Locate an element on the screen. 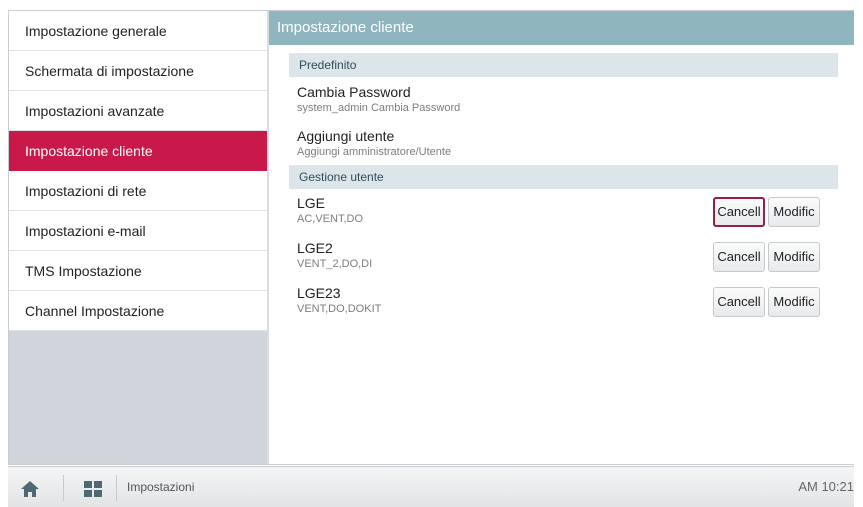 This screenshot has width=863, height=507. user-row: LGE23 VENT,DO,DOKIT Cancell Modific is located at coordinates (563, 301).